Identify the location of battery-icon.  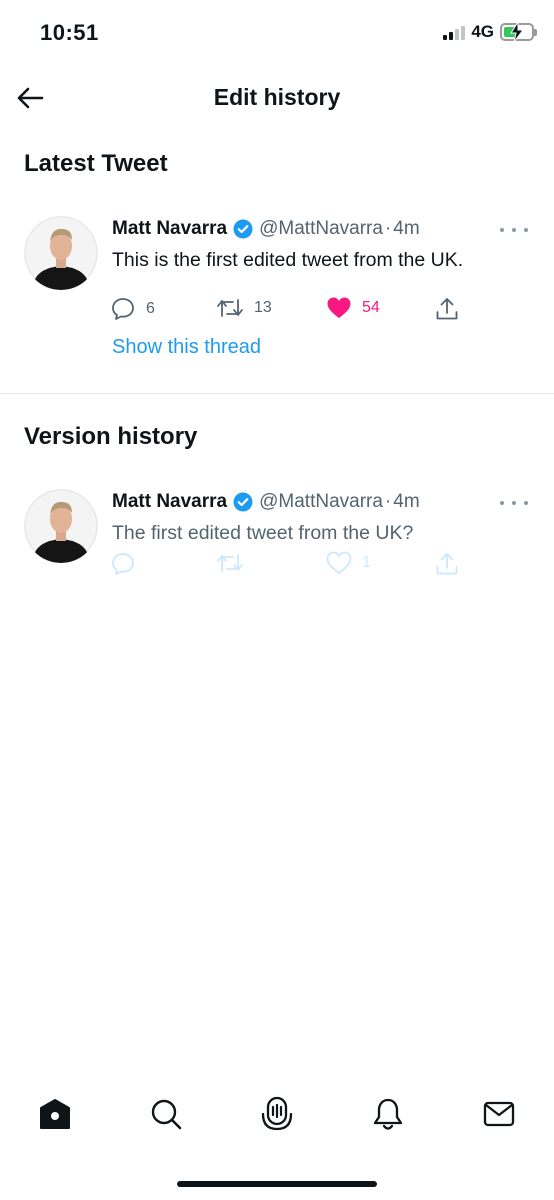
(518, 32).